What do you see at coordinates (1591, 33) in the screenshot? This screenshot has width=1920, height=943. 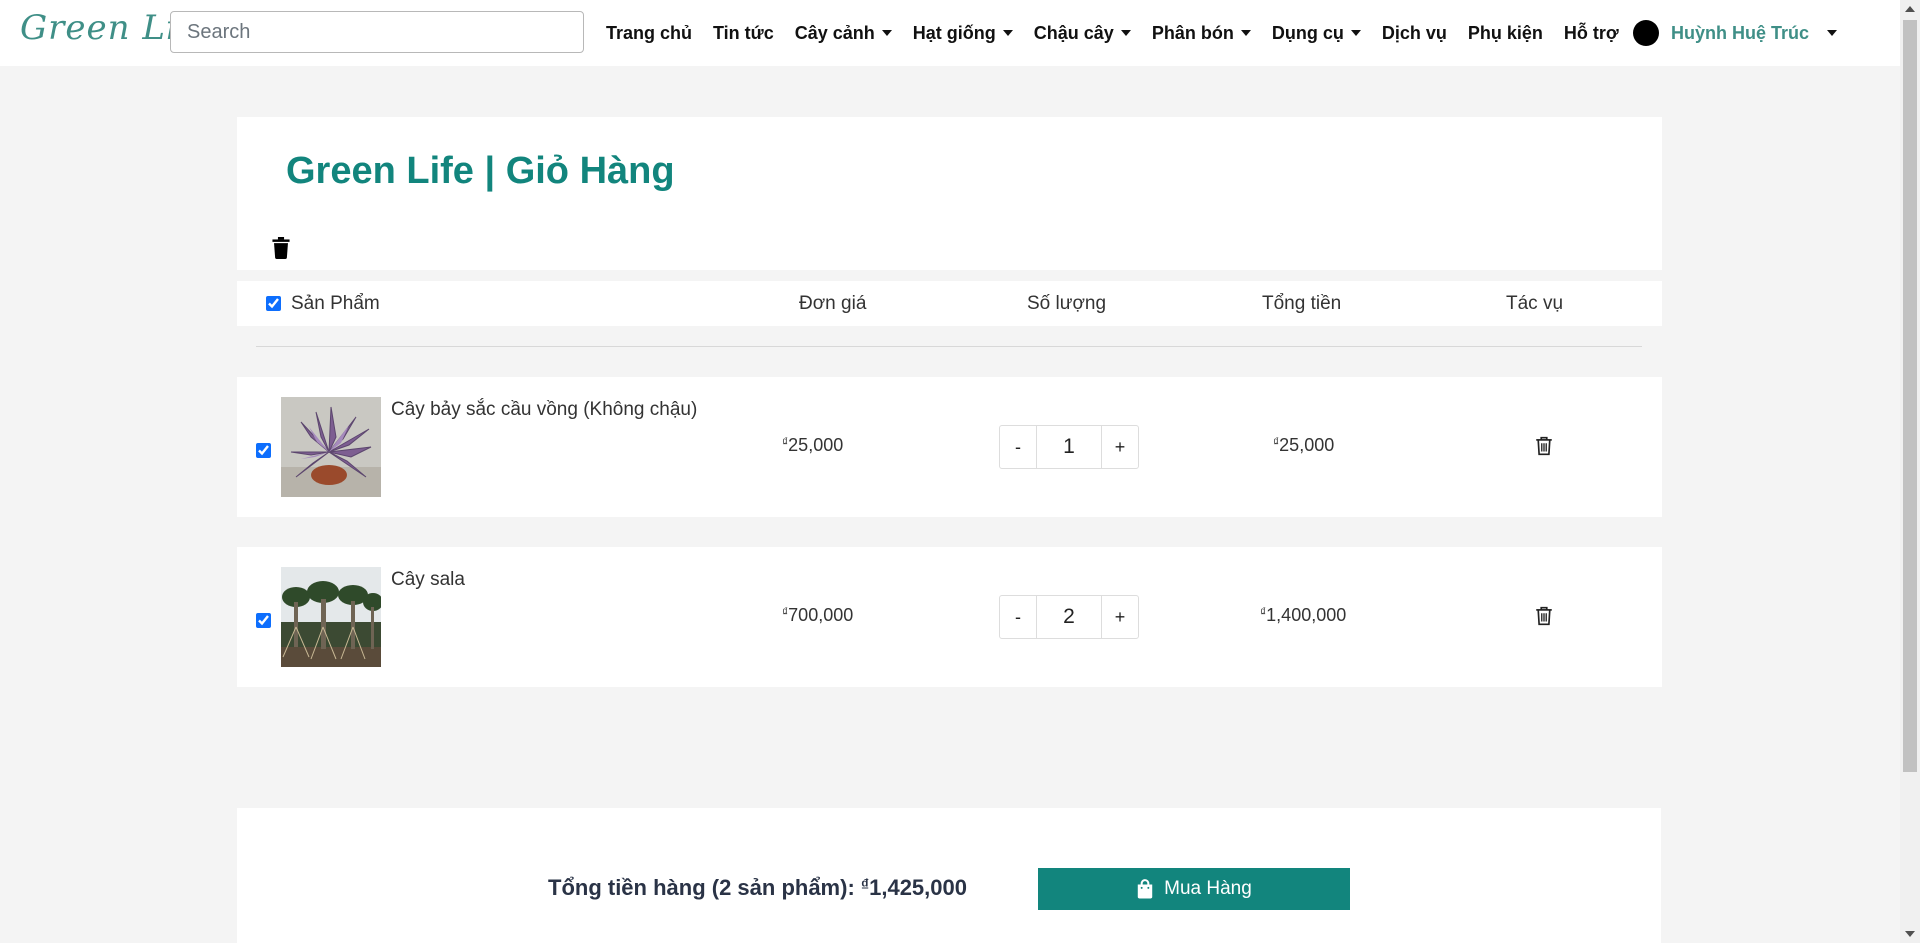 I see `nav-item-ho-tro: Hỗ trợ` at bounding box center [1591, 33].